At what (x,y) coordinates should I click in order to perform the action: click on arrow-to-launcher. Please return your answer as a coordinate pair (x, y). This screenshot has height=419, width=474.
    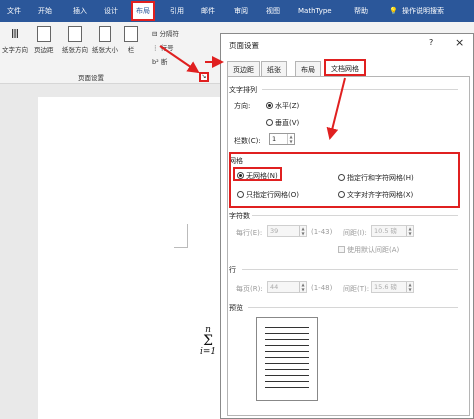
    Looking at the image, I should click on (179, 59).